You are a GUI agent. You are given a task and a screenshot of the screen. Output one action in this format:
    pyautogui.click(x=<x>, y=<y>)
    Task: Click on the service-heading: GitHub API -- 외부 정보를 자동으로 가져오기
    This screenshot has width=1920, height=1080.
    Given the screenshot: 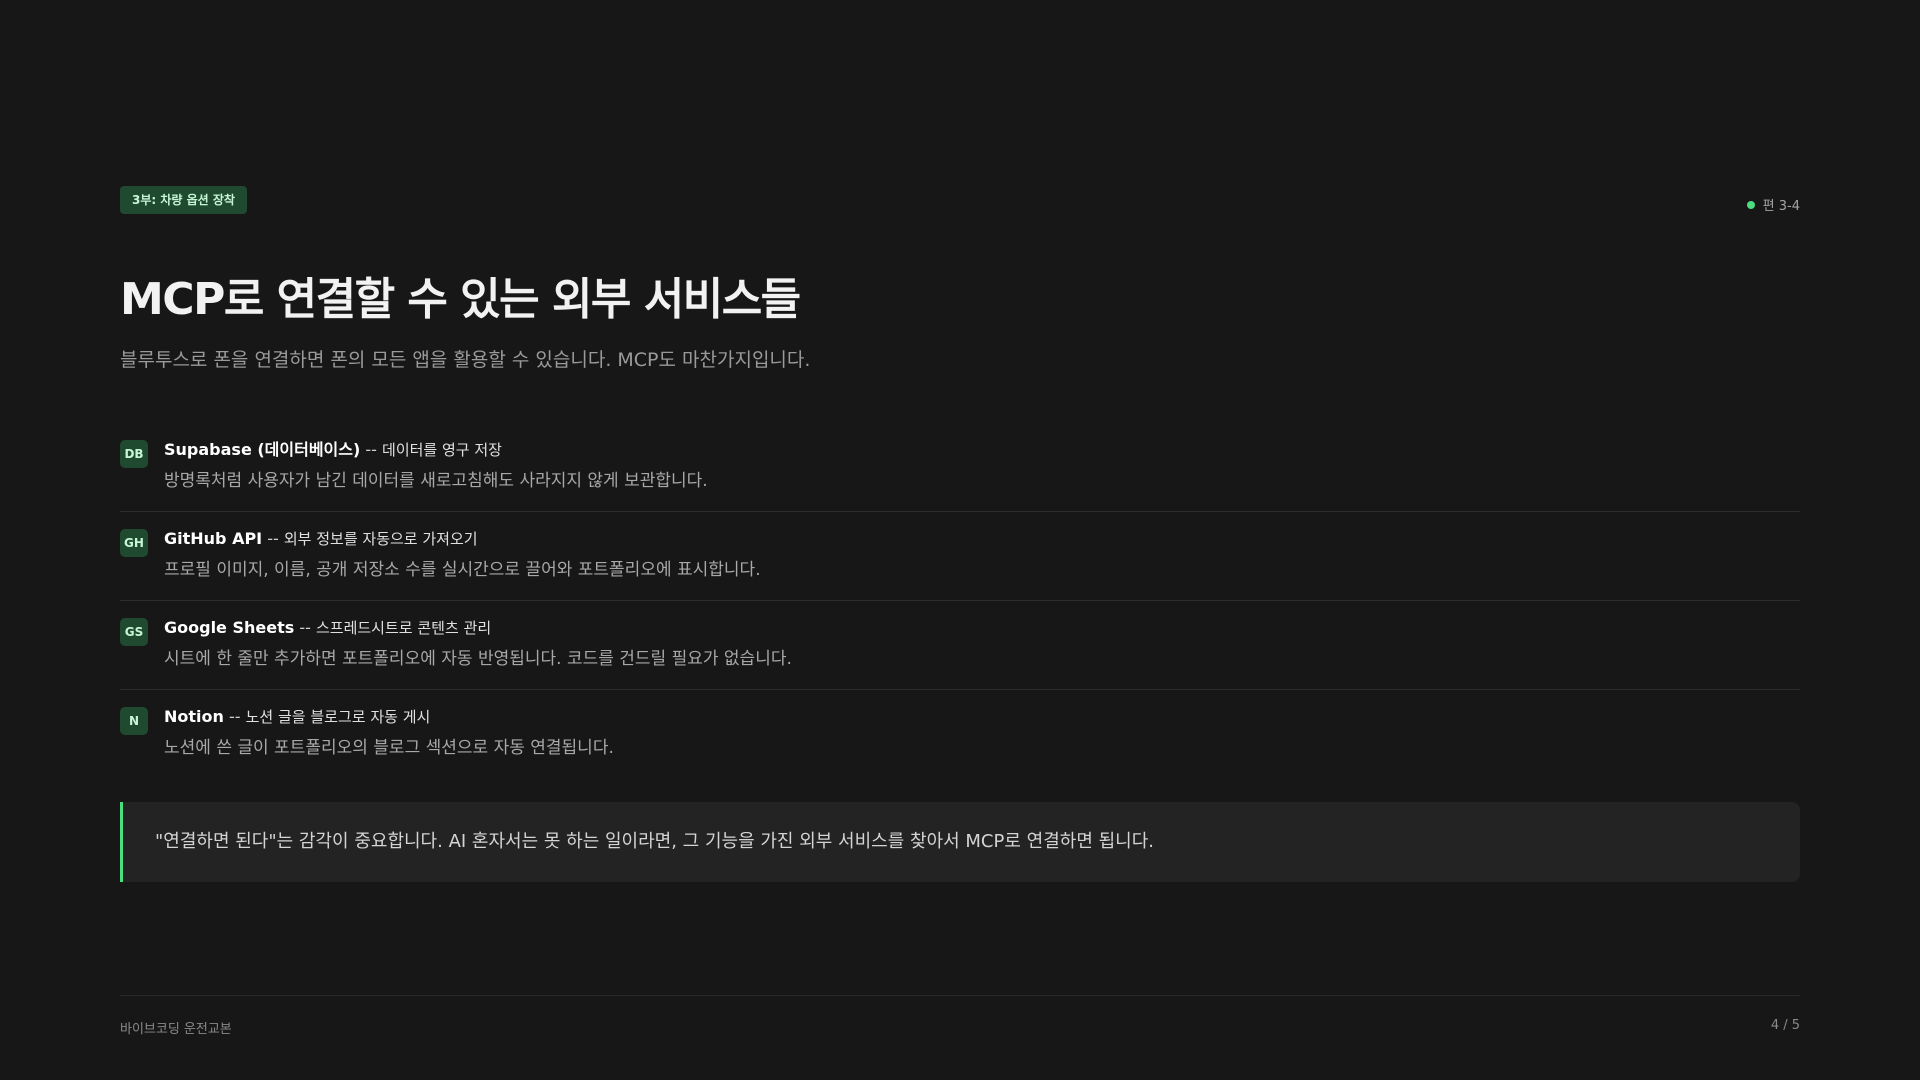 What is the action you would take?
    pyautogui.click(x=462, y=539)
    